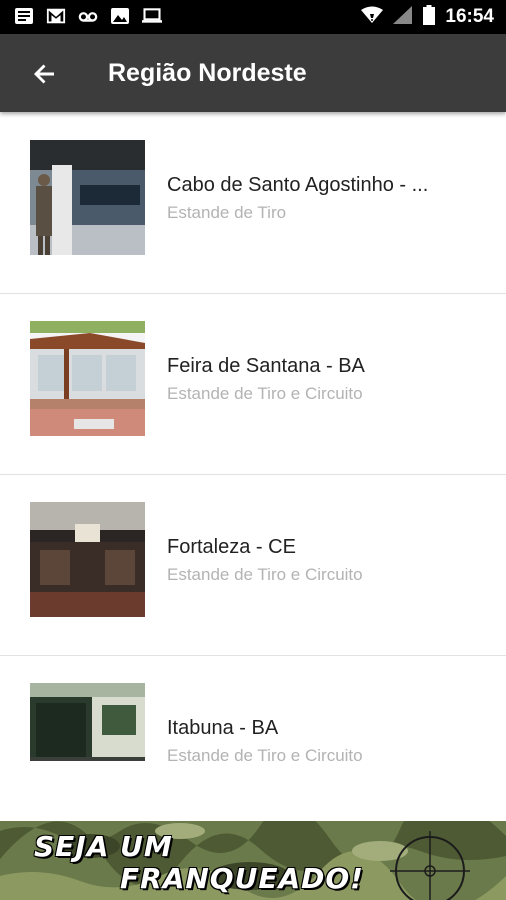 The width and height of the screenshot is (506, 900). What do you see at coordinates (242, 878) in the screenshot?
I see `banner-line-2: FRANQUEADO!` at bounding box center [242, 878].